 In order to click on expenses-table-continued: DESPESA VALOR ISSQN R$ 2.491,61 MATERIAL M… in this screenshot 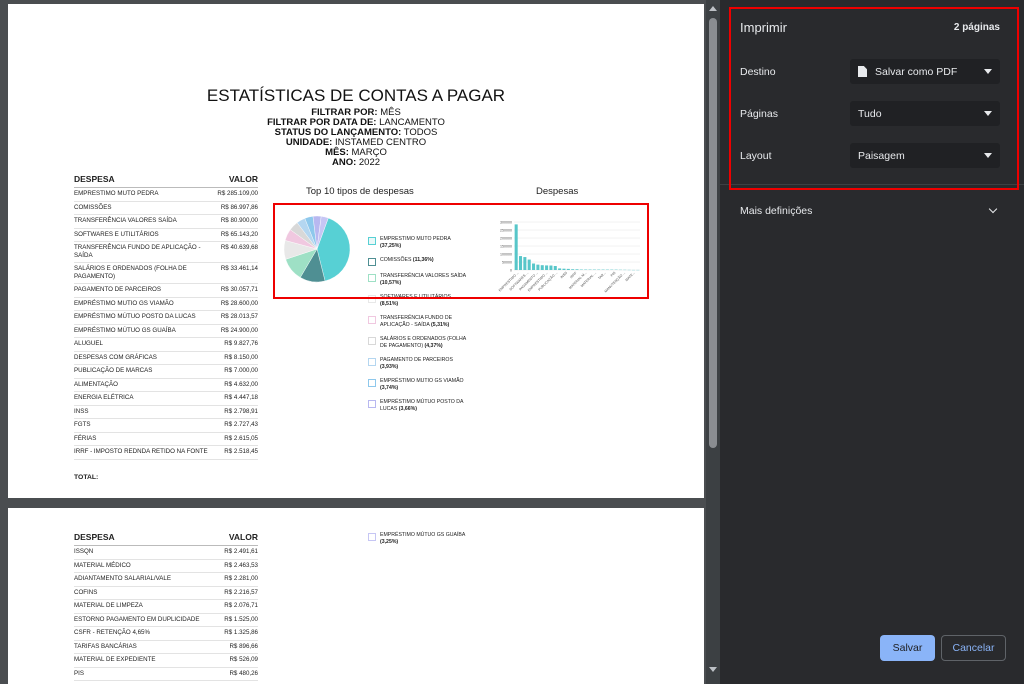, I will do `click(166, 606)`.